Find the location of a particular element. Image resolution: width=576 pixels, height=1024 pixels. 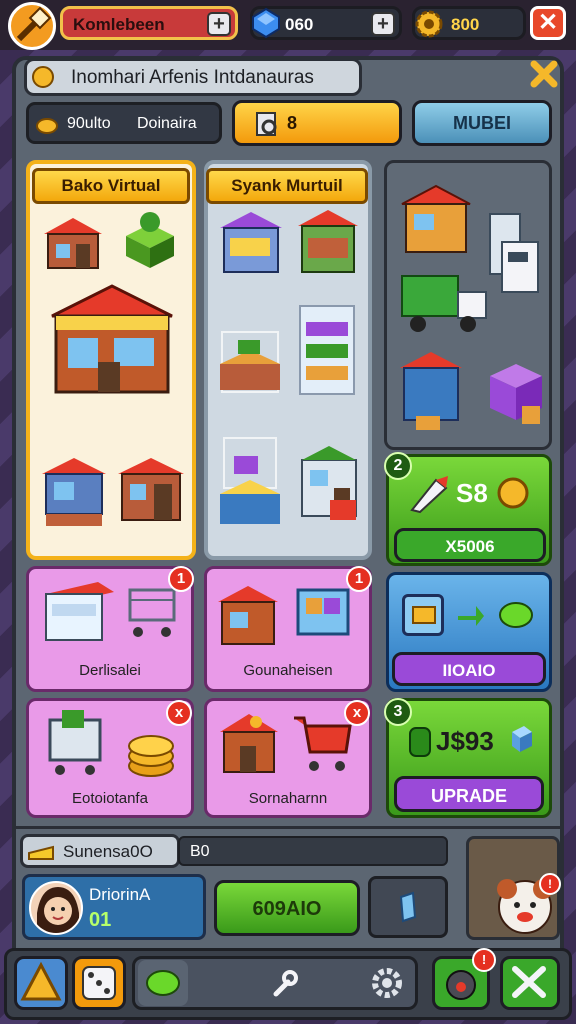

summary-box: Sunensa0O is located at coordinates (100, 851).